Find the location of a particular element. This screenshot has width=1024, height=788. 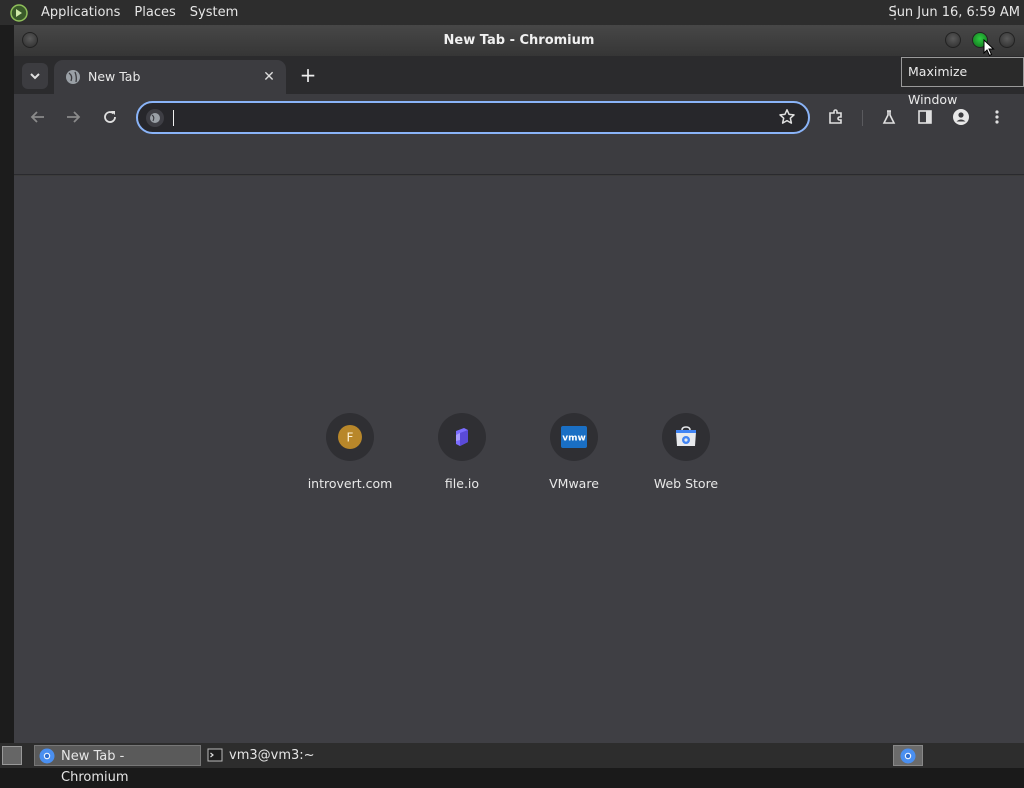

maximize-tooltip: Maximize Window is located at coordinates (962, 82).